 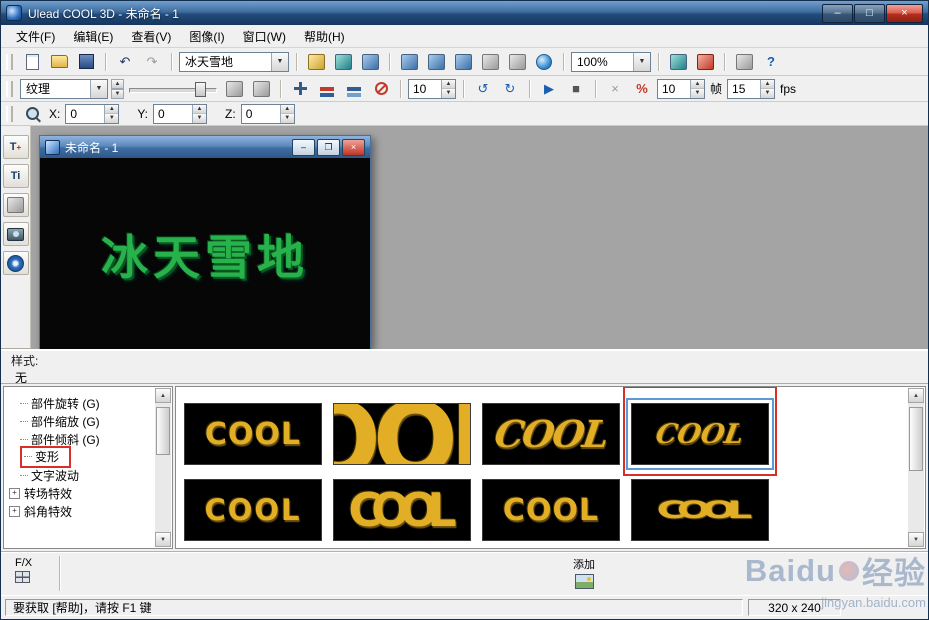 I want to click on z-spinner: 0 ▲ ▼, so click(x=267, y=113).